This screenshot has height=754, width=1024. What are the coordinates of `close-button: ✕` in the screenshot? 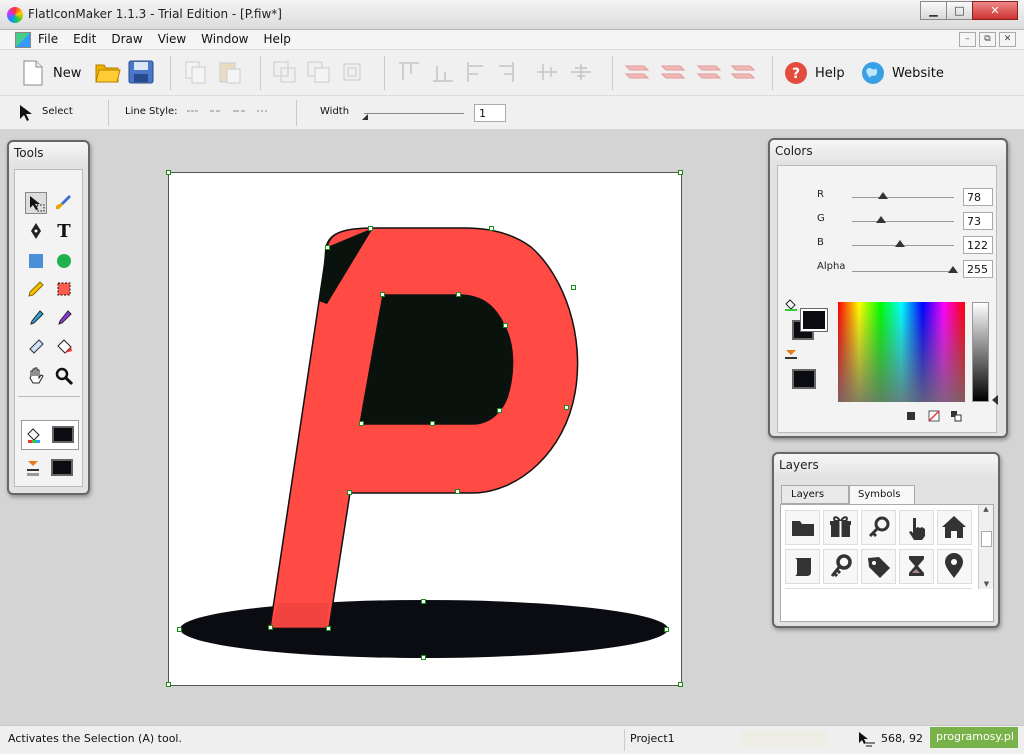 It's located at (995, 10).